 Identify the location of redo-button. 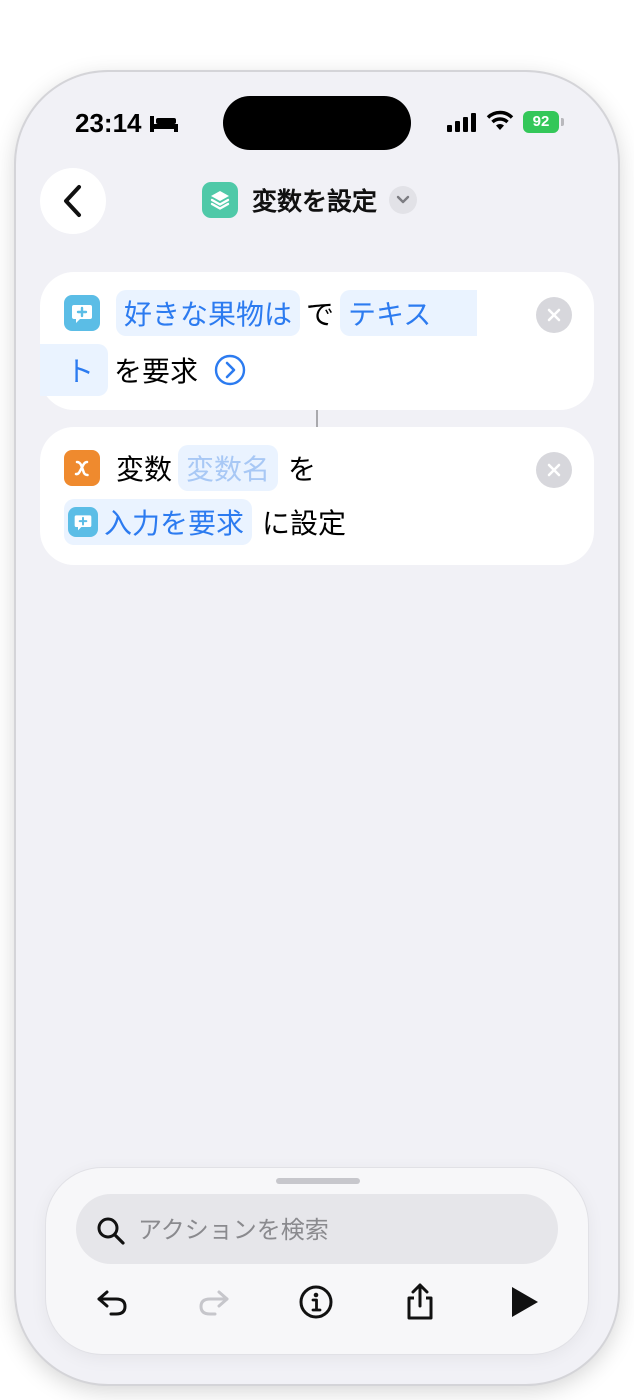
(214, 1302).